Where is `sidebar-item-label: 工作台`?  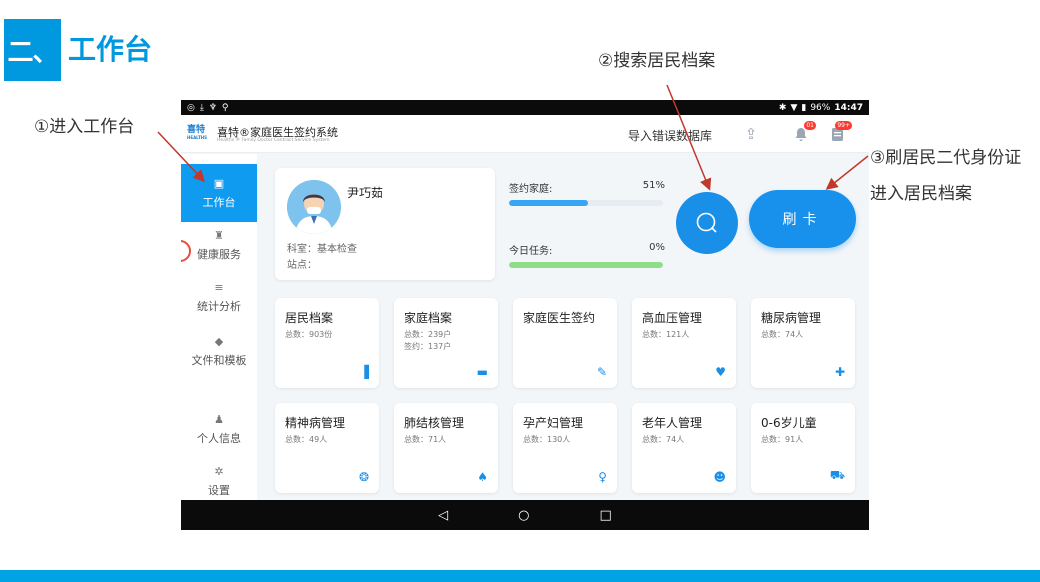 sidebar-item-label: 工作台 is located at coordinates (219, 202).